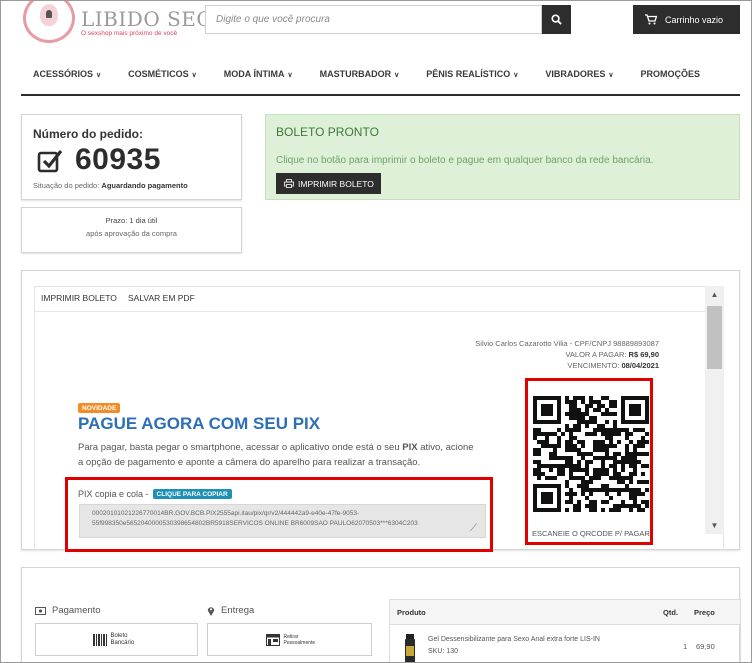 The image size is (752, 663). I want to click on table-header: Produto Qtd. Preço, so click(565, 612).